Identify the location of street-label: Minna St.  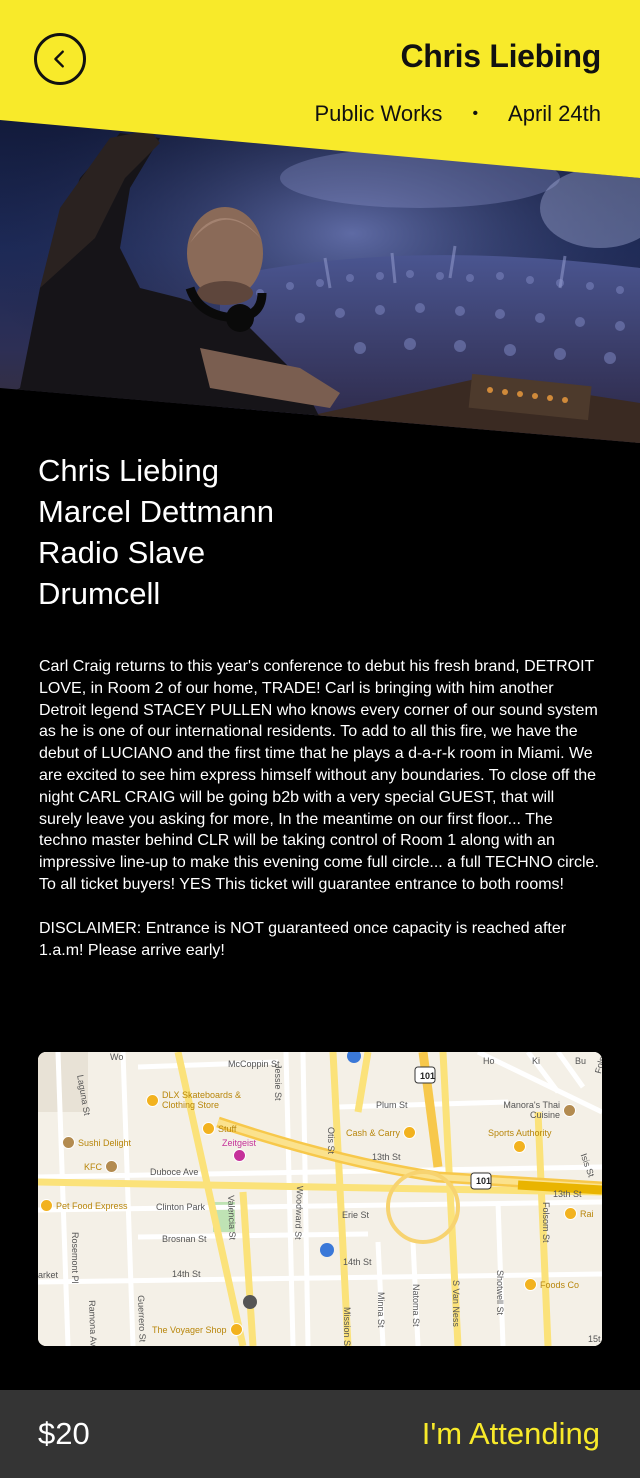
(381, 1310).